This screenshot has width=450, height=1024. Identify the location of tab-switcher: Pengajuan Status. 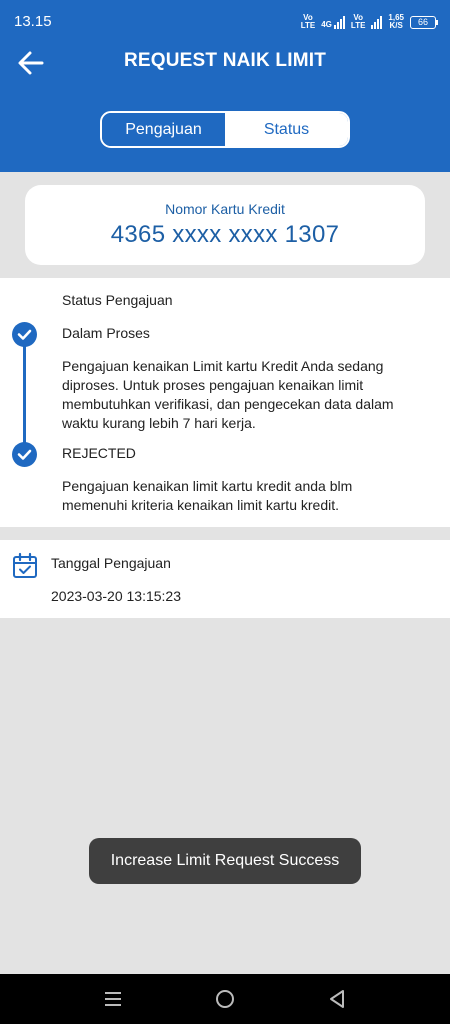
(225, 129).